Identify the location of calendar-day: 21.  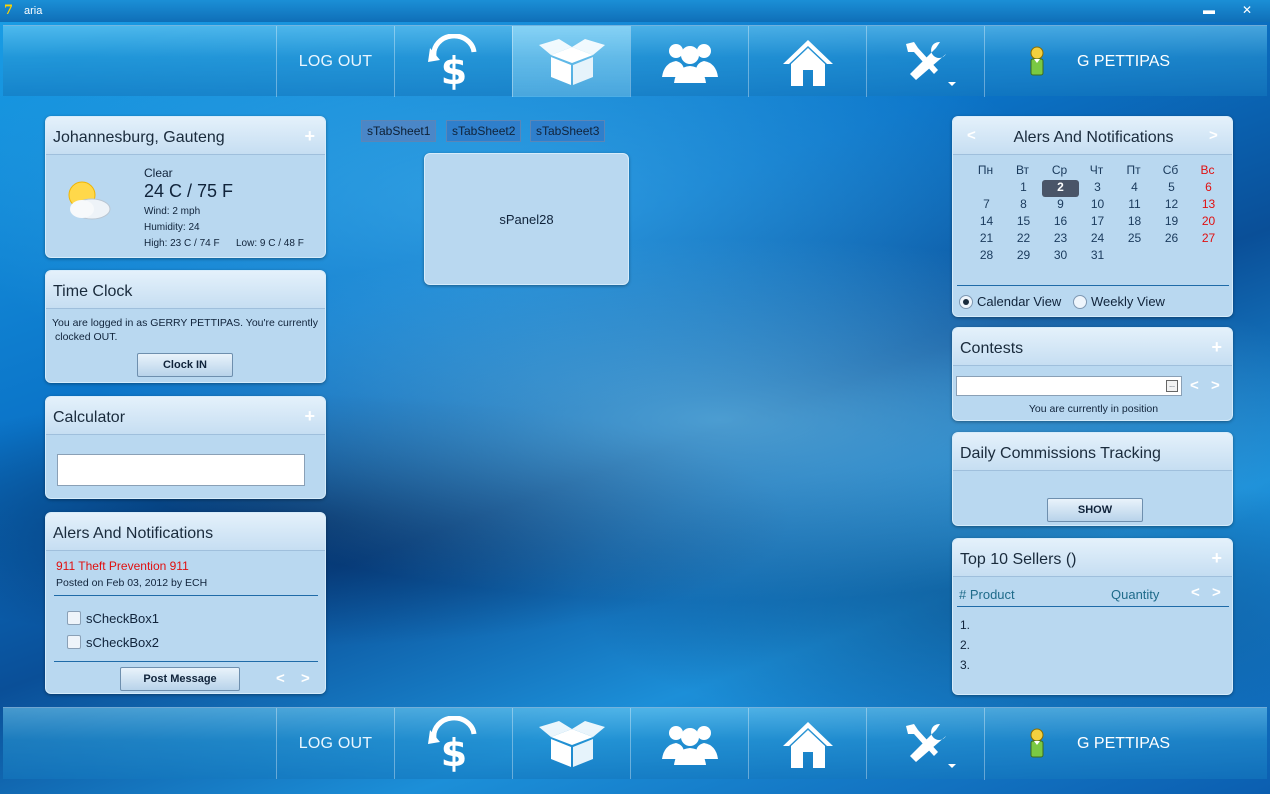
(986, 239).